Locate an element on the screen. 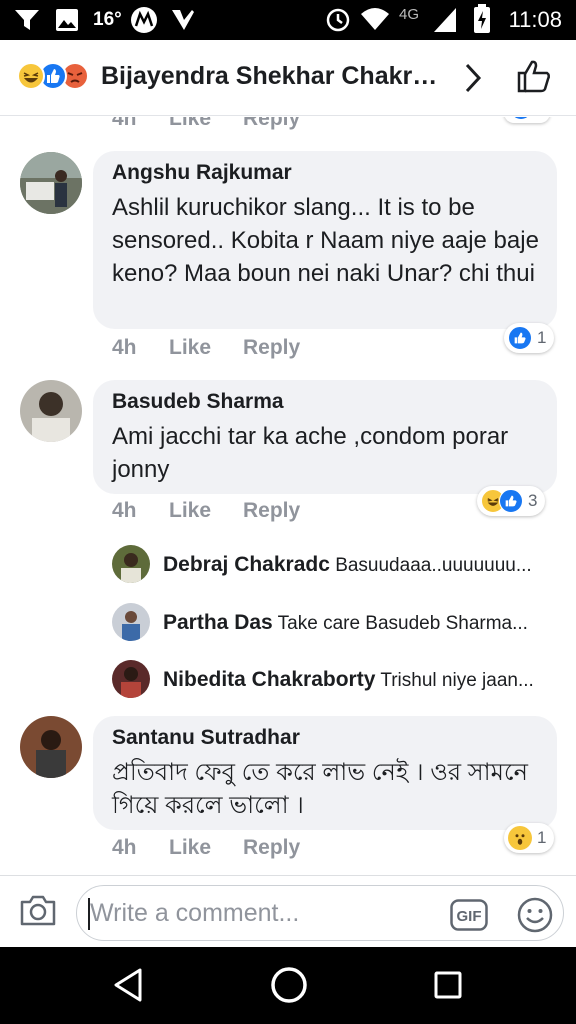  comment-author: Basudeb Sharma is located at coordinates (325, 402).